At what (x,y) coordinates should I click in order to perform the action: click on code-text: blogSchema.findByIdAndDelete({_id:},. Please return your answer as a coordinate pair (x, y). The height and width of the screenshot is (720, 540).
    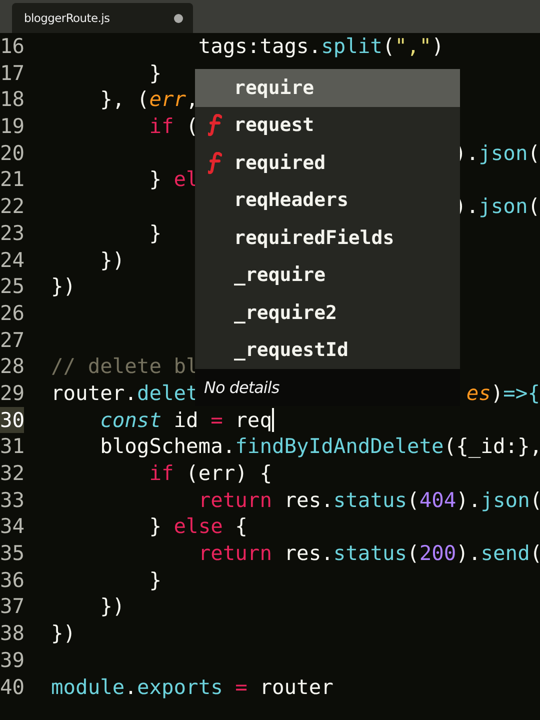
    Looking at the image, I should click on (320, 446).